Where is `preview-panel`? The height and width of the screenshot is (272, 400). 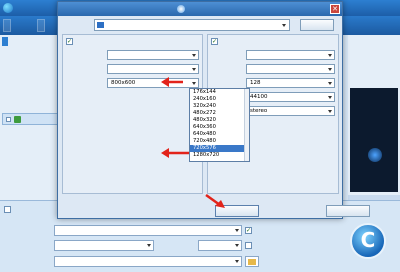
preview-panel is located at coordinates (374, 117).